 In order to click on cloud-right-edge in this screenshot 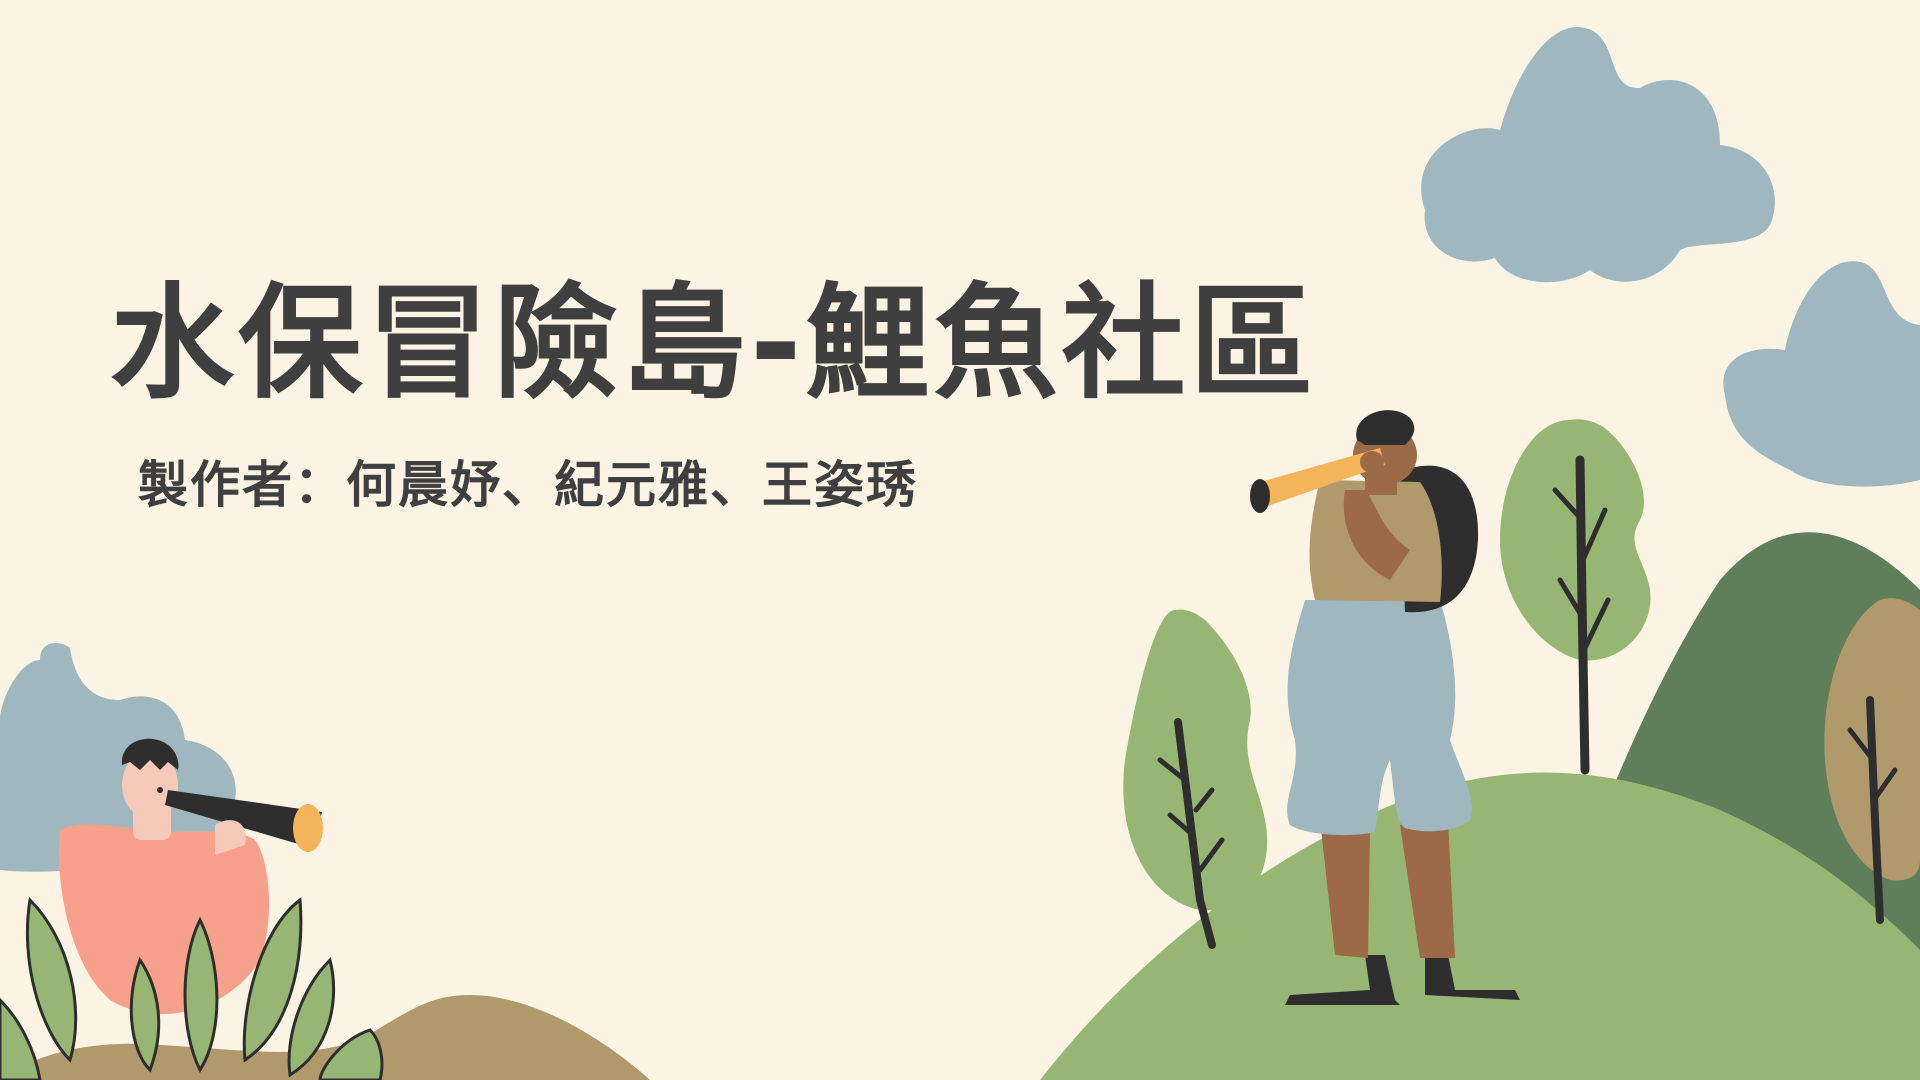, I will do `click(1821, 374)`.